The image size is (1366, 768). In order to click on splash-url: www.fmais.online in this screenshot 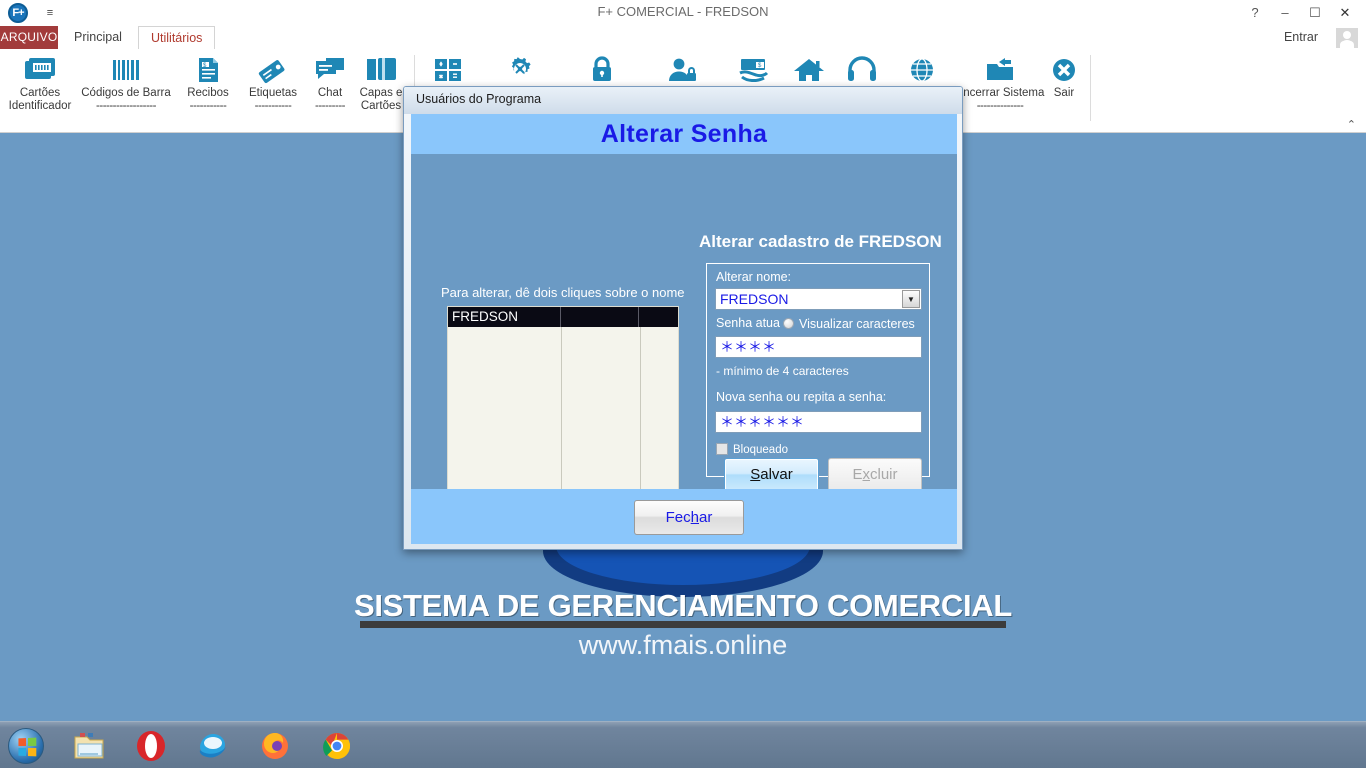, I will do `click(683, 645)`.